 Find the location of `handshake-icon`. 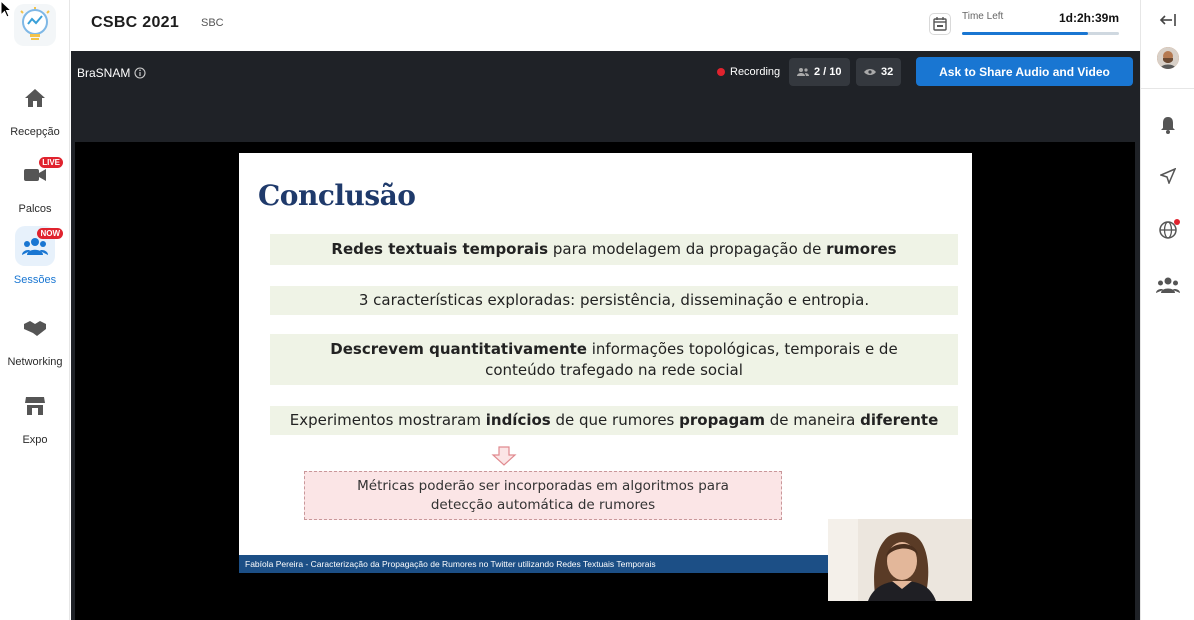

handshake-icon is located at coordinates (35, 328).